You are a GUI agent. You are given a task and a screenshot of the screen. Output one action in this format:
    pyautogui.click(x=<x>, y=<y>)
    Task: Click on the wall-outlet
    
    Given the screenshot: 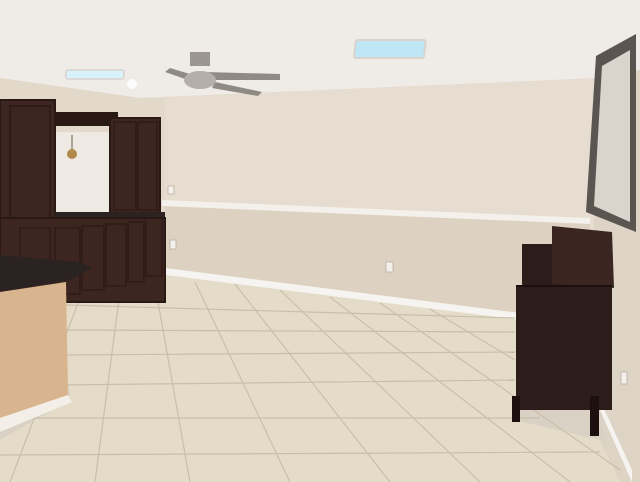 What is the action you would take?
    pyautogui.click(x=389, y=267)
    